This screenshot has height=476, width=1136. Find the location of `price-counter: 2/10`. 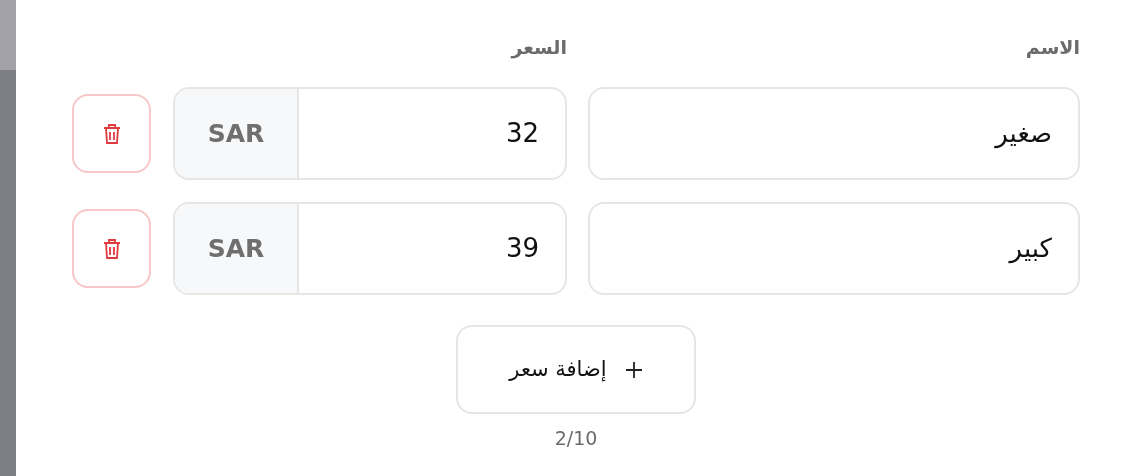

price-counter: 2/10 is located at coordinates (576, 438).